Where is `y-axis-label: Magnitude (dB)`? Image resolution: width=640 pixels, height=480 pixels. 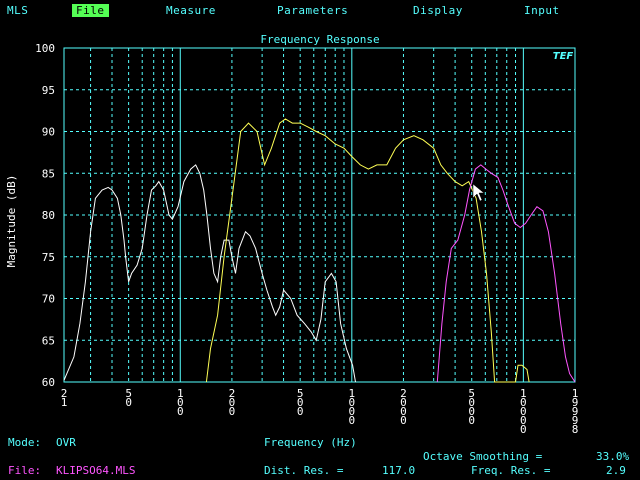 y-axis-label: Magnitude (dB) is located at coordinates (11, 221).